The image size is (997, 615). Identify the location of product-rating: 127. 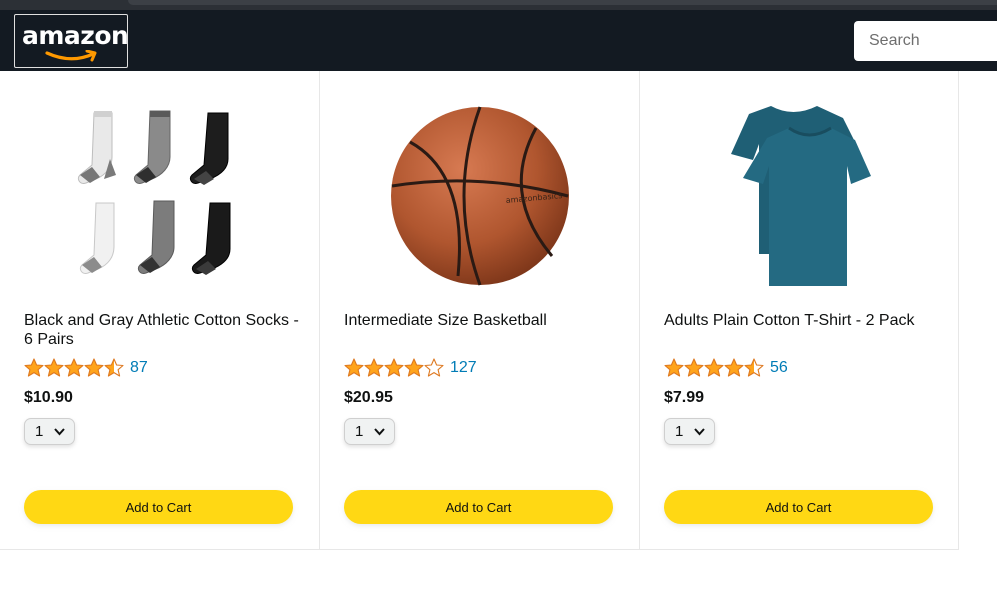
(410, 368).